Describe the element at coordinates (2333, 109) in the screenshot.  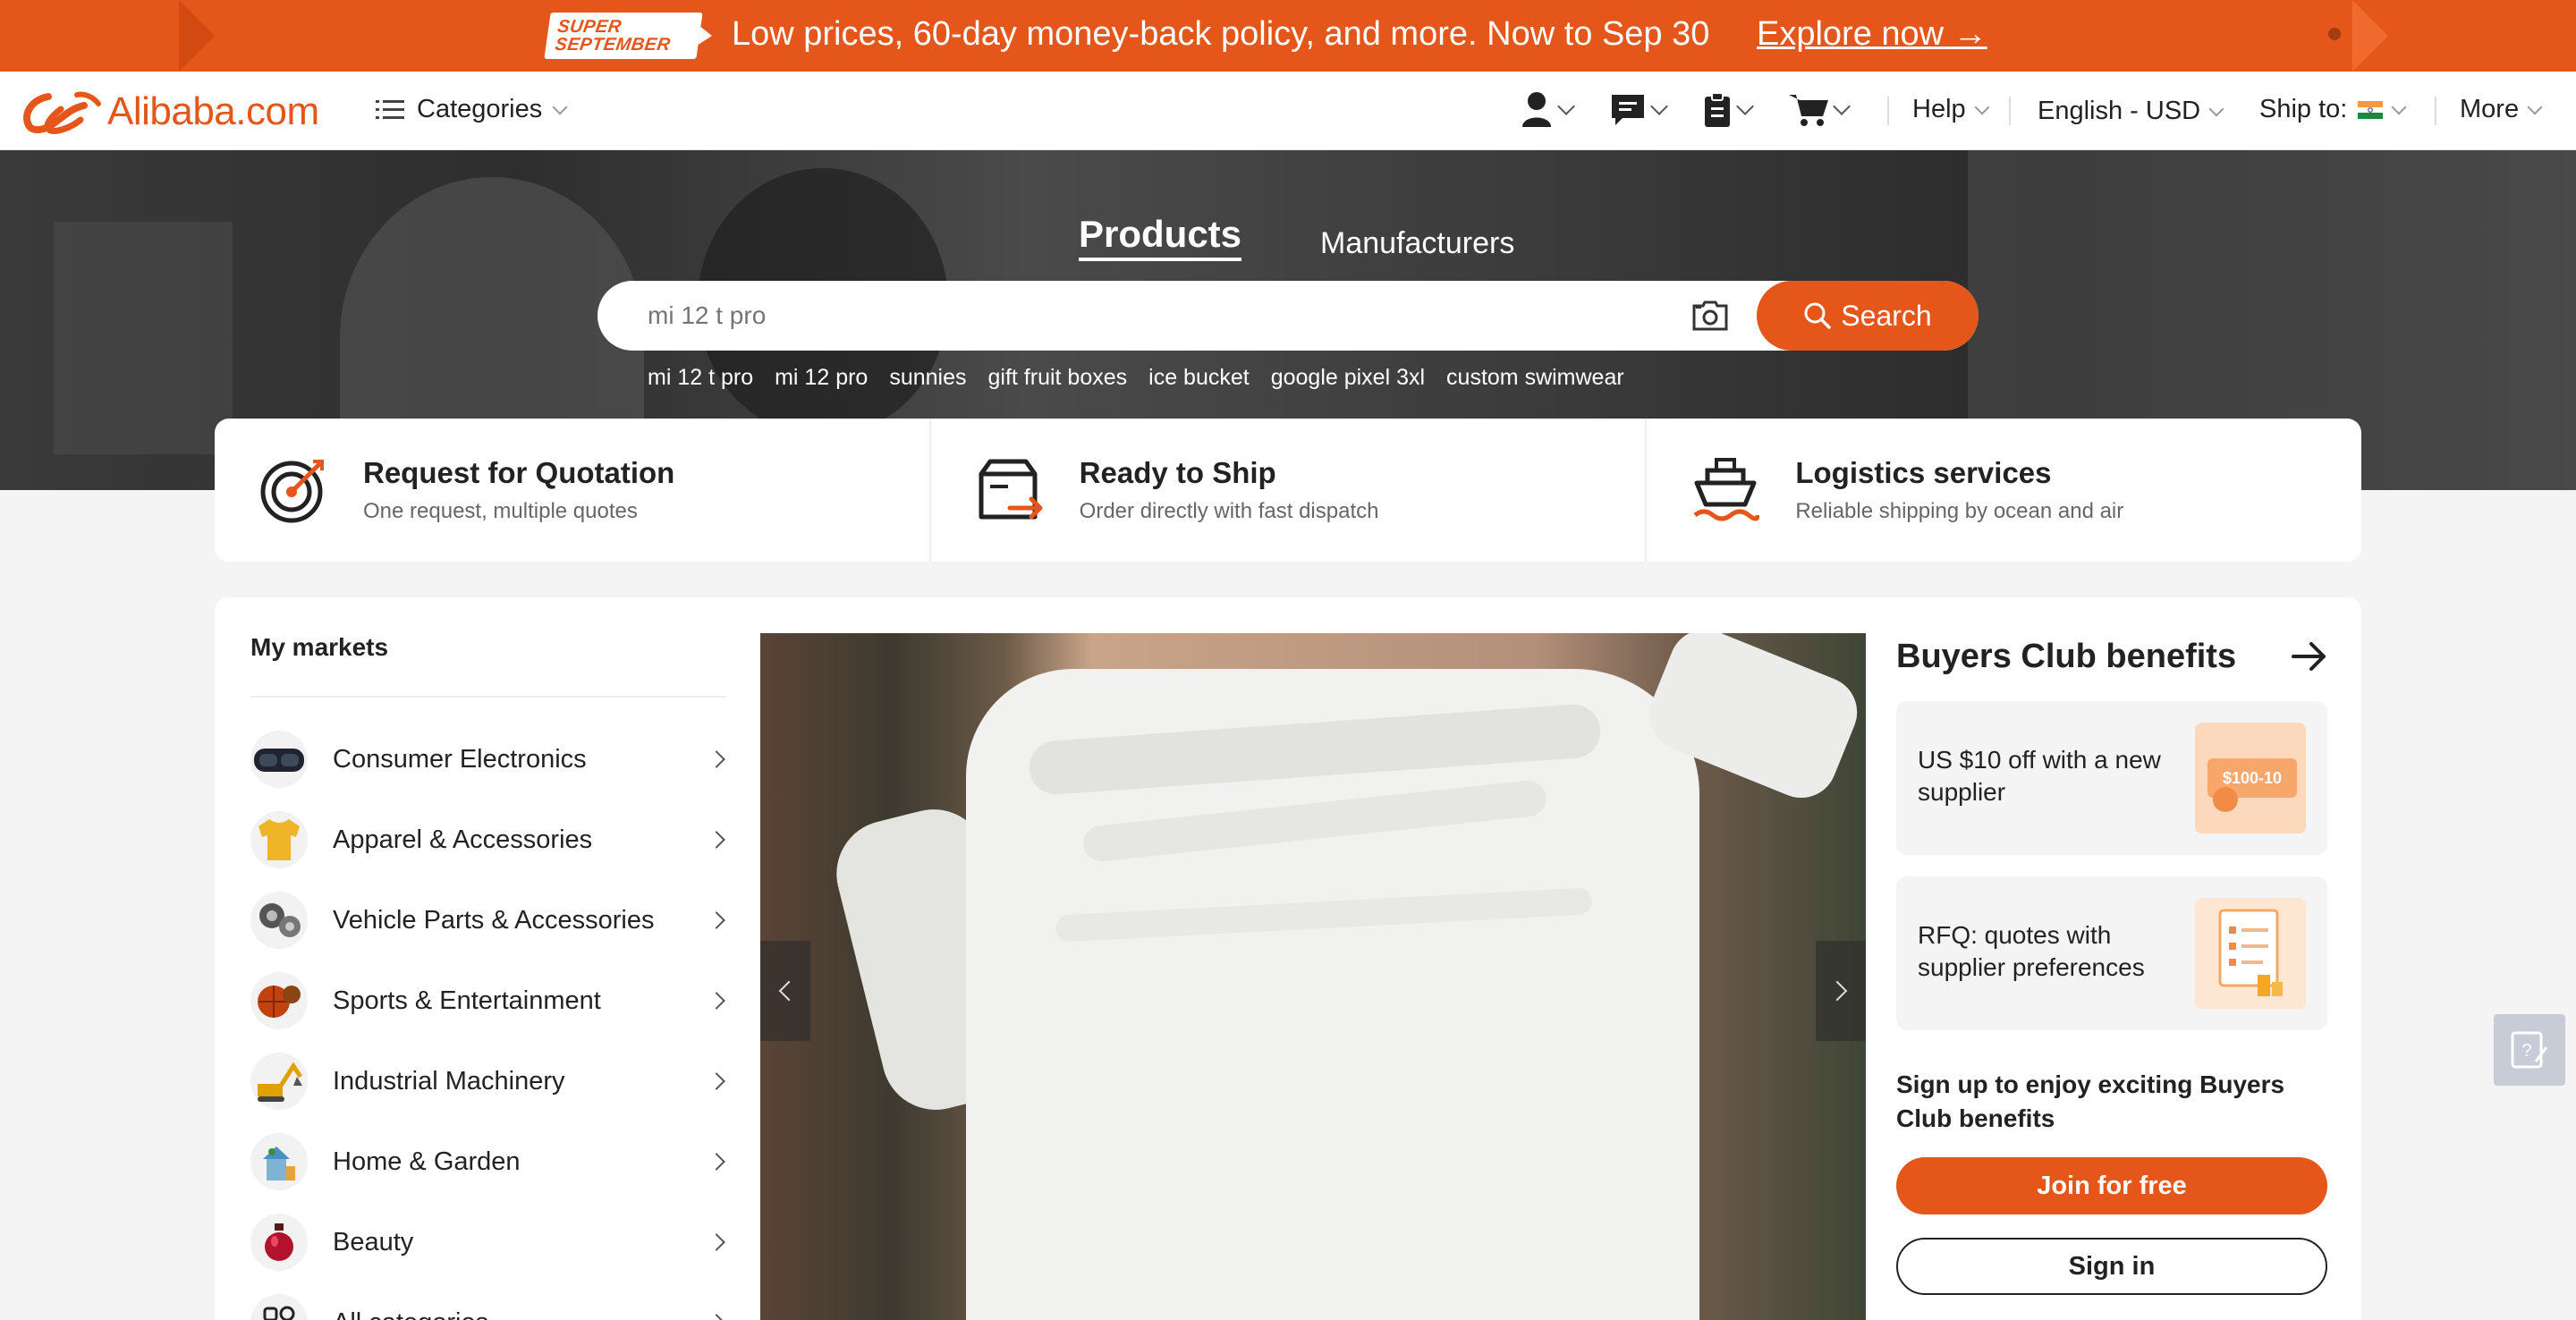
I see `ship-to-menu: Ship to:` at that location.